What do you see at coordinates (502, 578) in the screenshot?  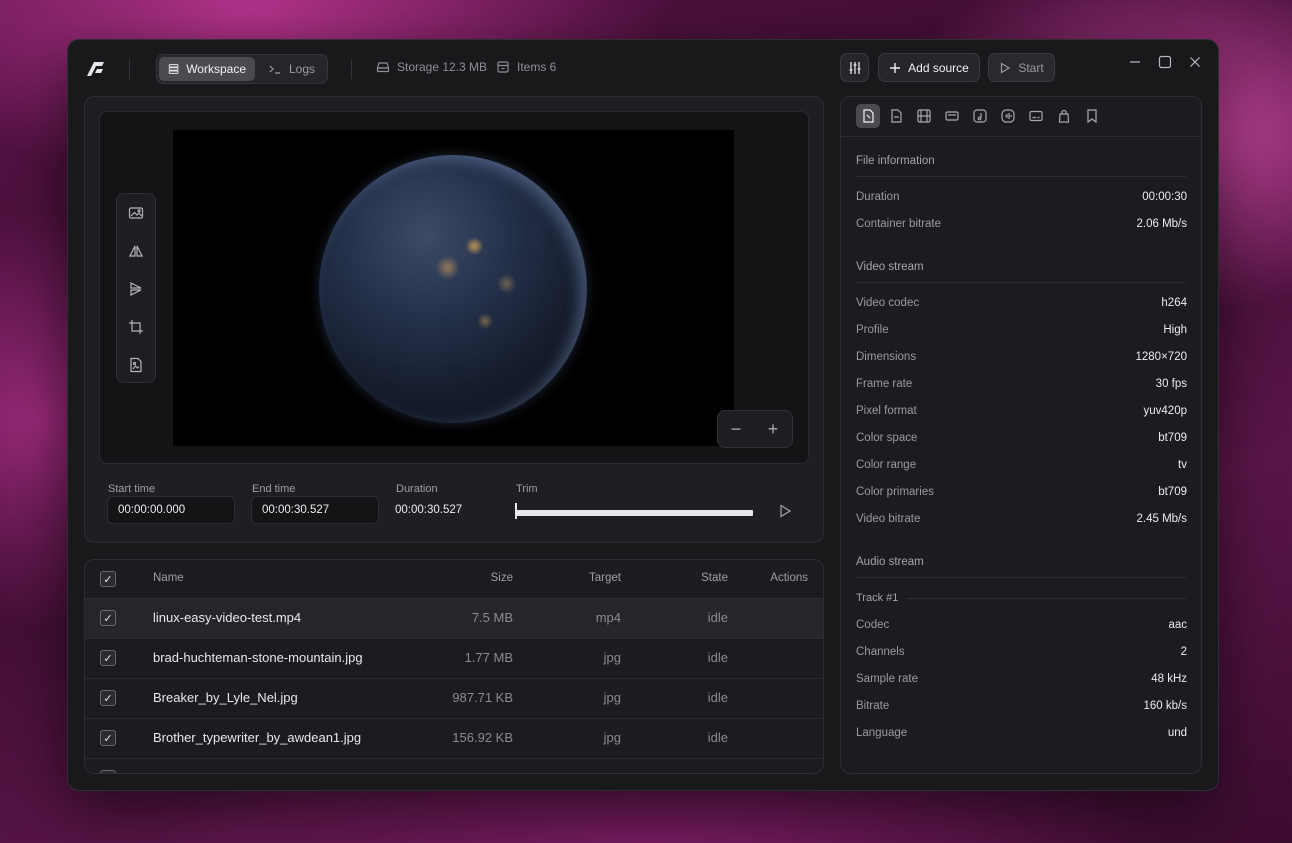 I see `column-size: Size` at bounding box center [502, 578].